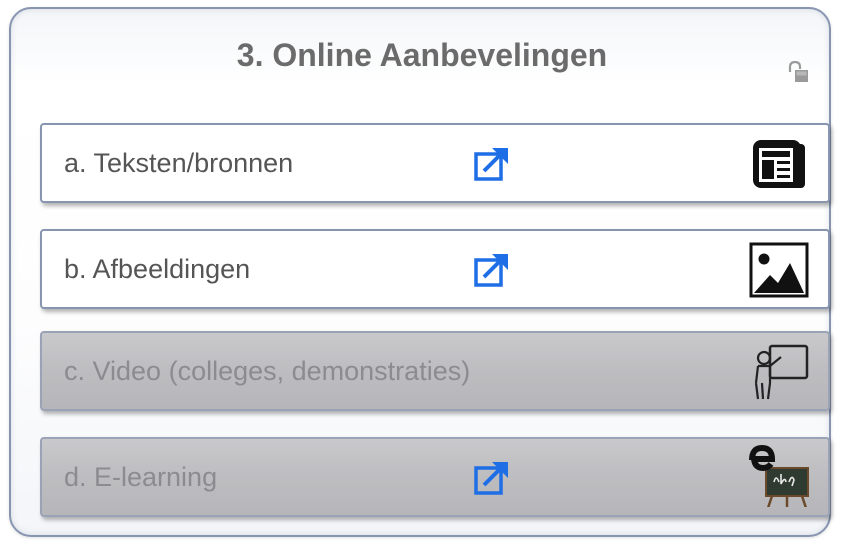  What do you see at coordinates (422, 55) in the screenshot?
I see `panel-title: 3. Online Aanbevelingen` at bounding box center [422, 55].